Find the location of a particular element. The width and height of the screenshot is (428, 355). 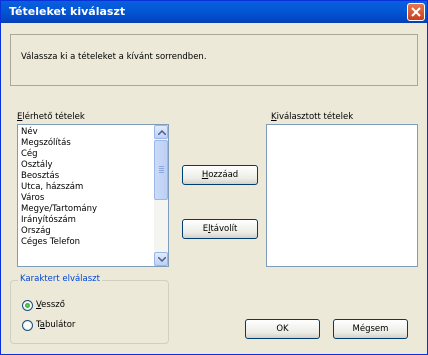

comma-radio is located at coordinates (27, 305).